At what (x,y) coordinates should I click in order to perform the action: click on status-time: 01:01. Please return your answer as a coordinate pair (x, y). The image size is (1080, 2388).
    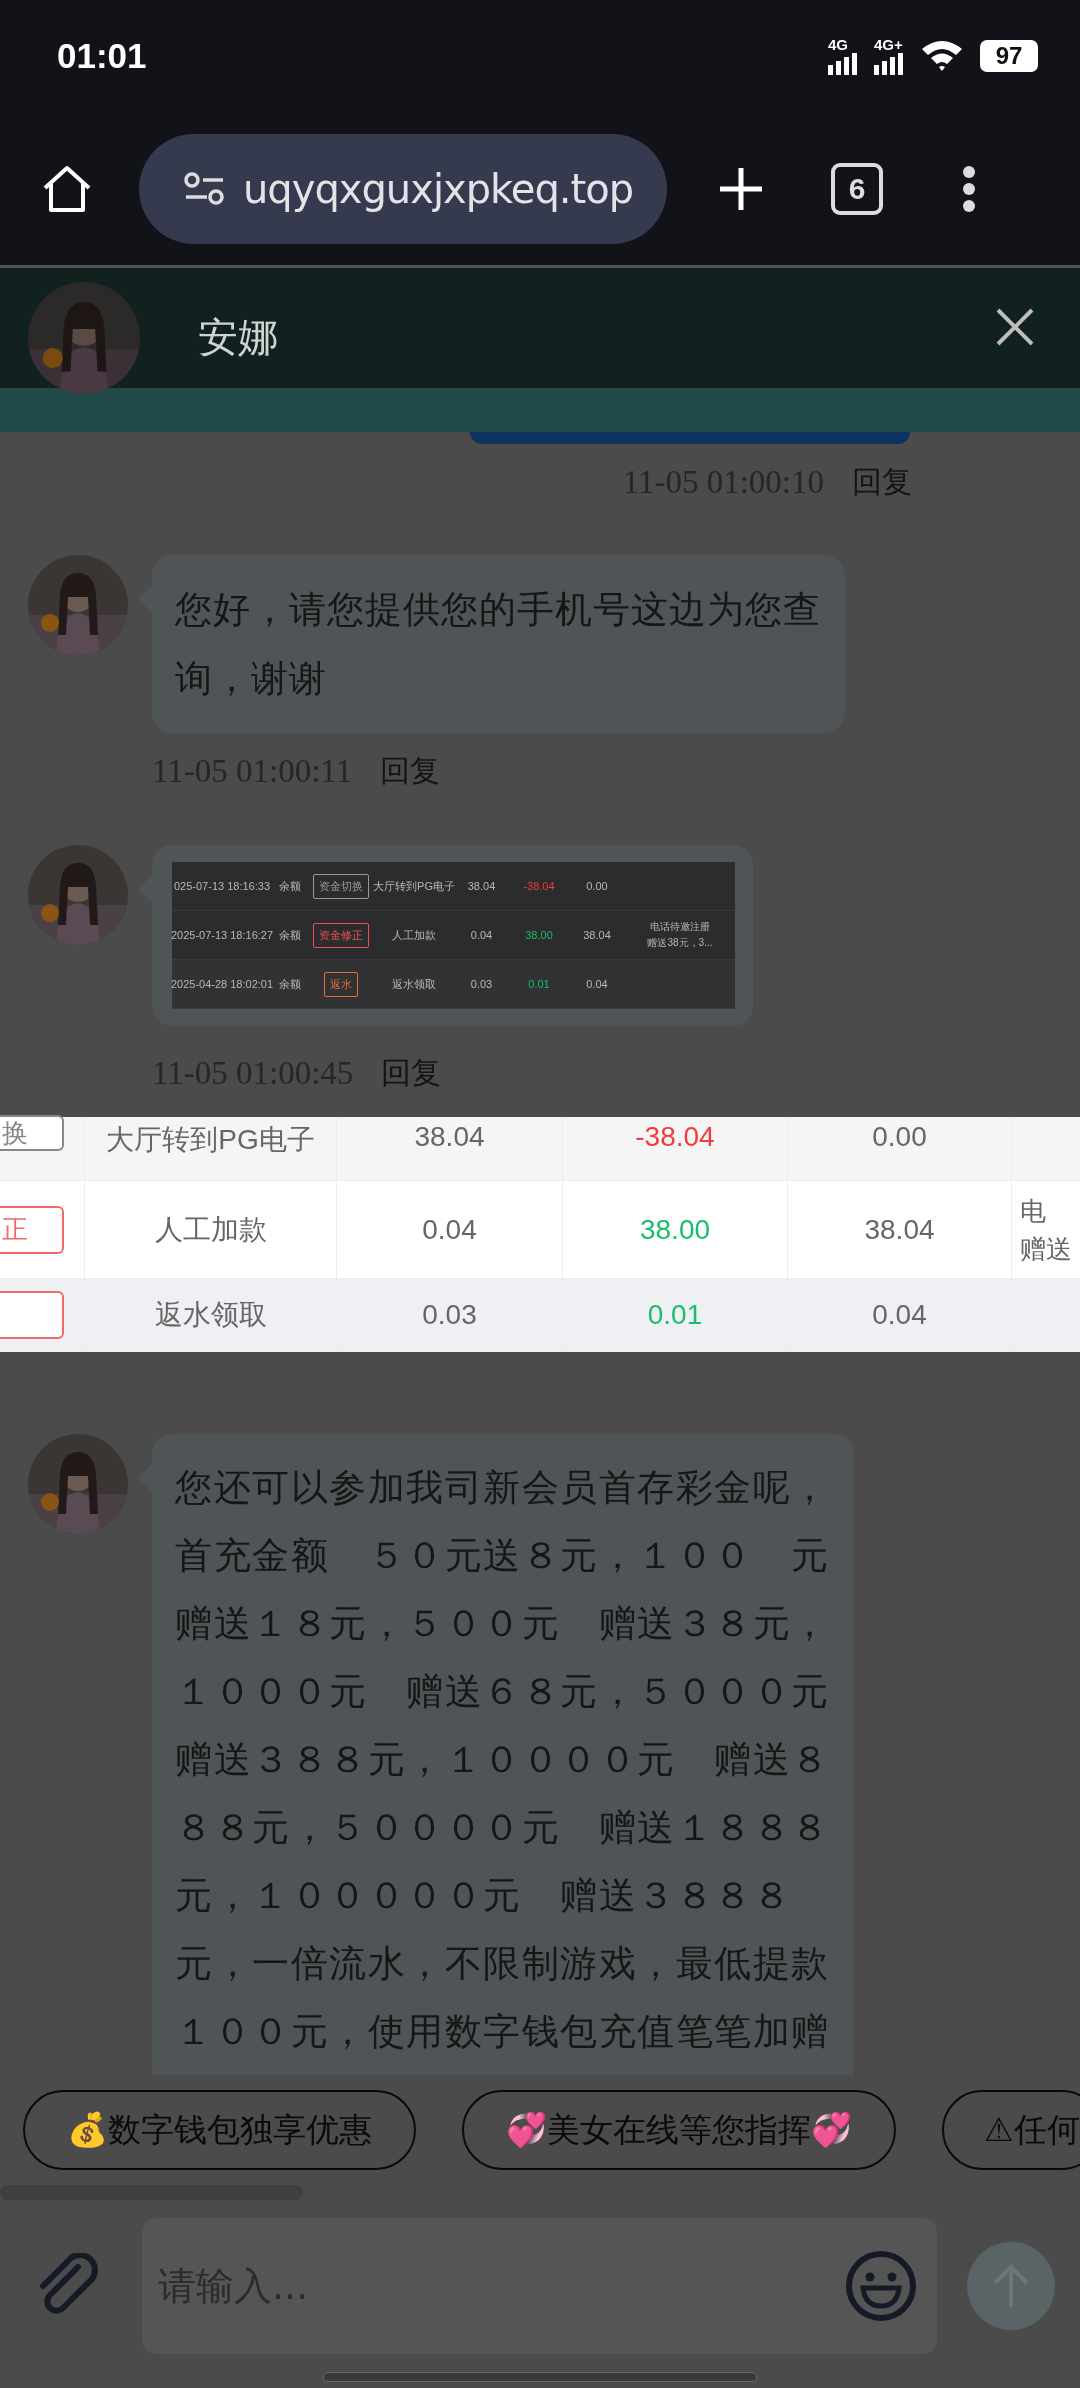
    Looking at the image, I should click on (102, 56).